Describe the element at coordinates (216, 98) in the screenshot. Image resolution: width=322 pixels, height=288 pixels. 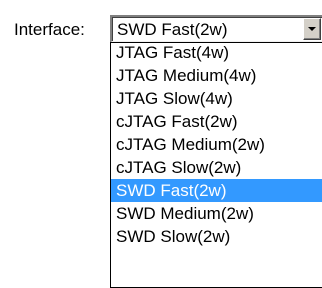
I see `option-jtag-slow-4w: JTAG Slow(4w)` at that location.